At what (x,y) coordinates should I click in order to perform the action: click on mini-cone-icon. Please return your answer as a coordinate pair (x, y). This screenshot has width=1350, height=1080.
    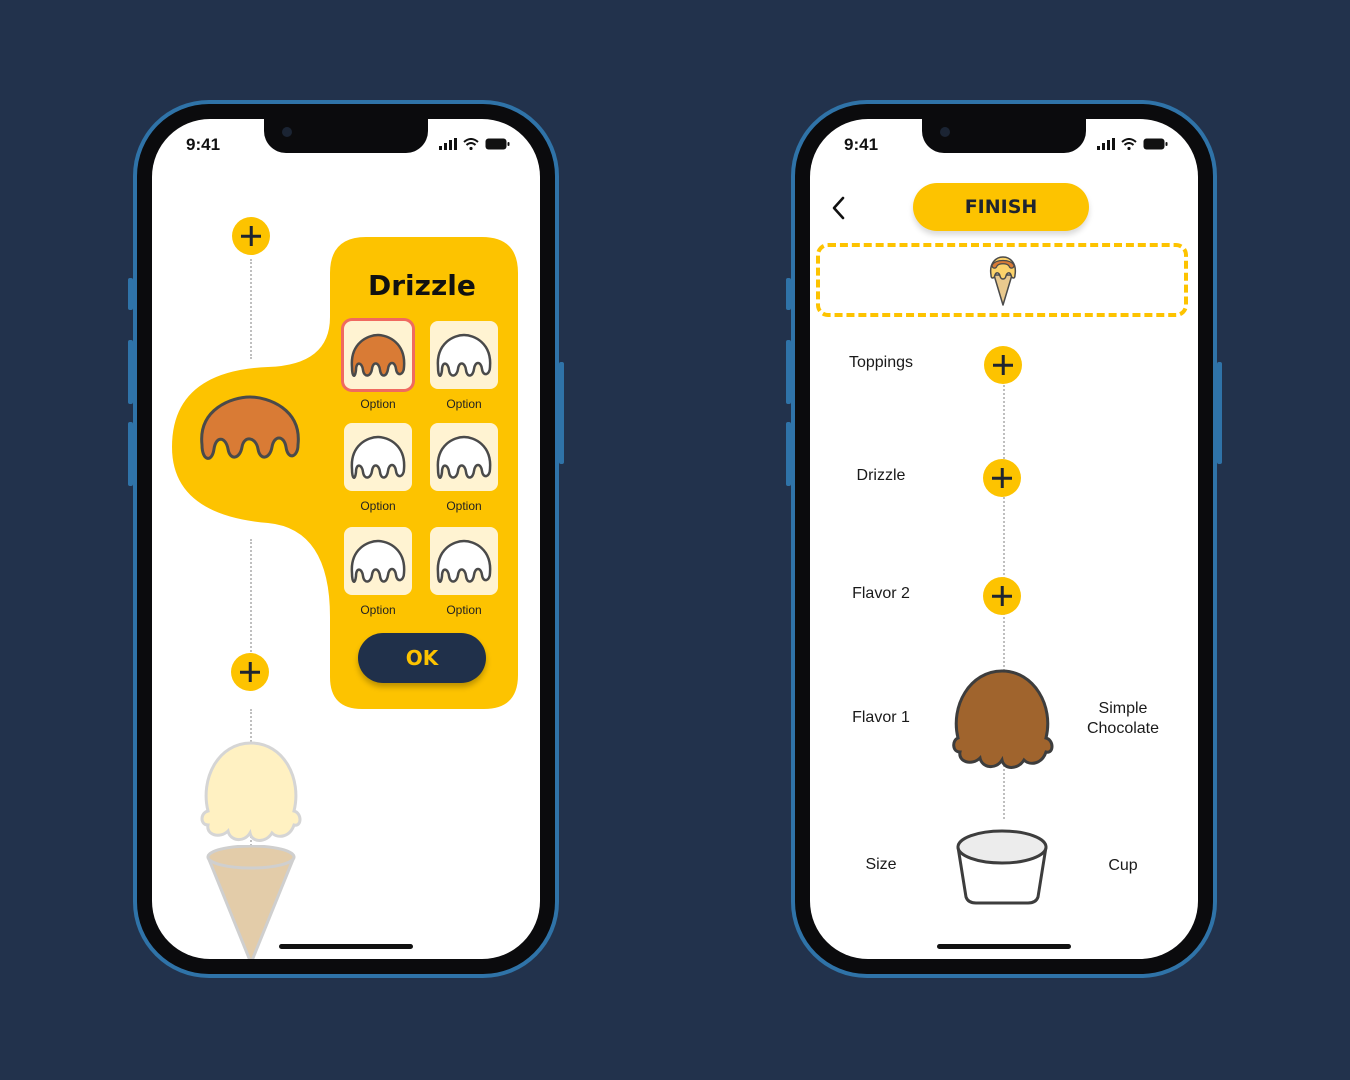
    Looking at the image, I should click on (1003, 281).